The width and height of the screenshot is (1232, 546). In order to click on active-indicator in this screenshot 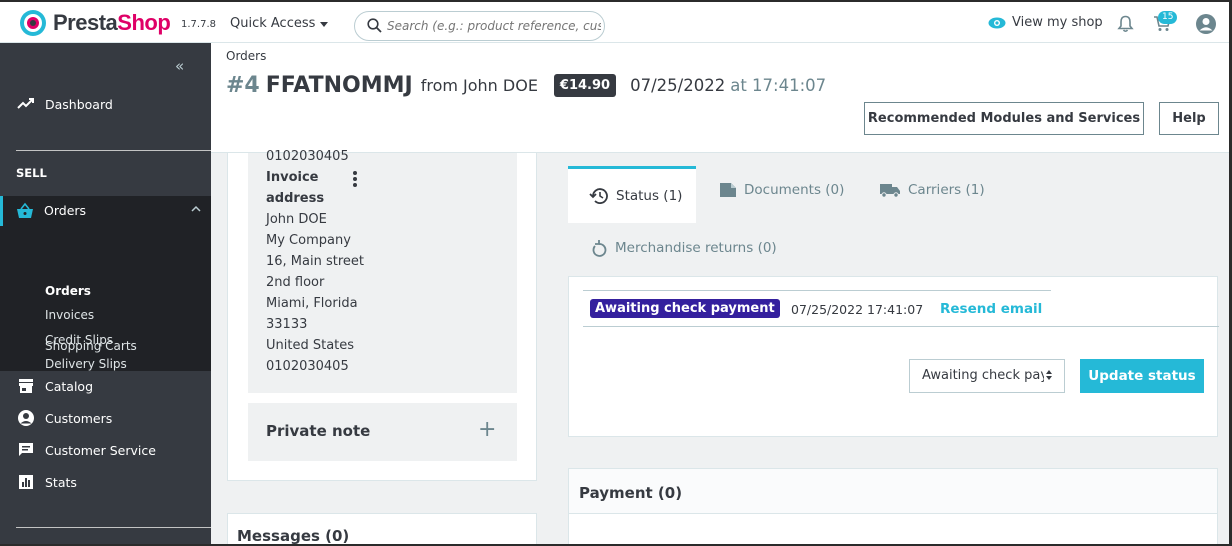, I will do `click(1, 211)`.